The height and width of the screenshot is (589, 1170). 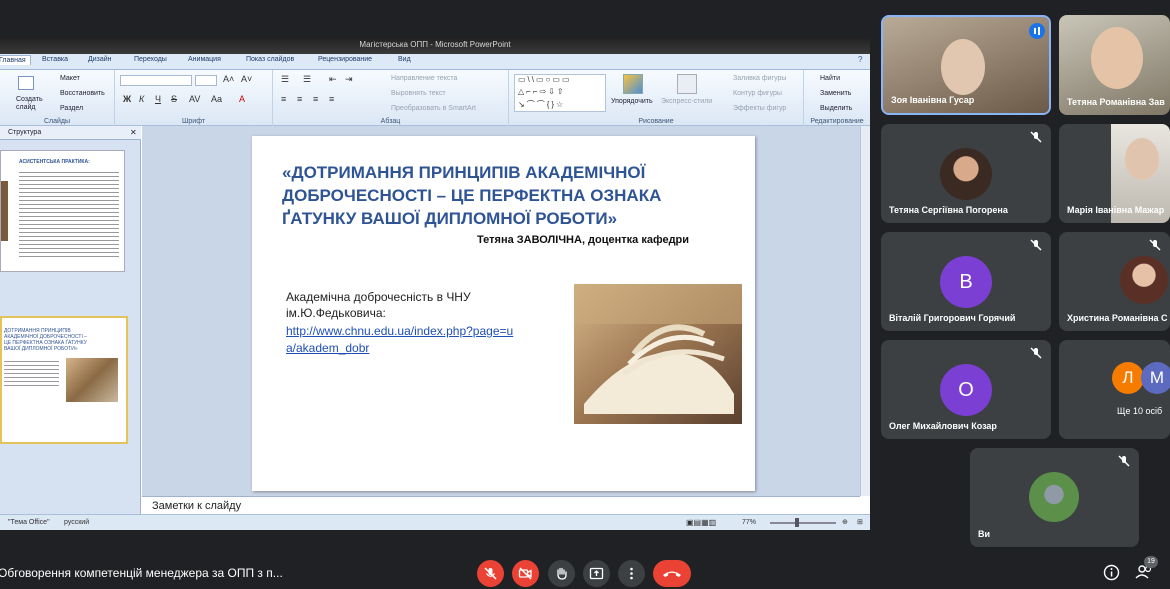 I want to click on tab-review: Рецензирование, so click(x=345, y=59).